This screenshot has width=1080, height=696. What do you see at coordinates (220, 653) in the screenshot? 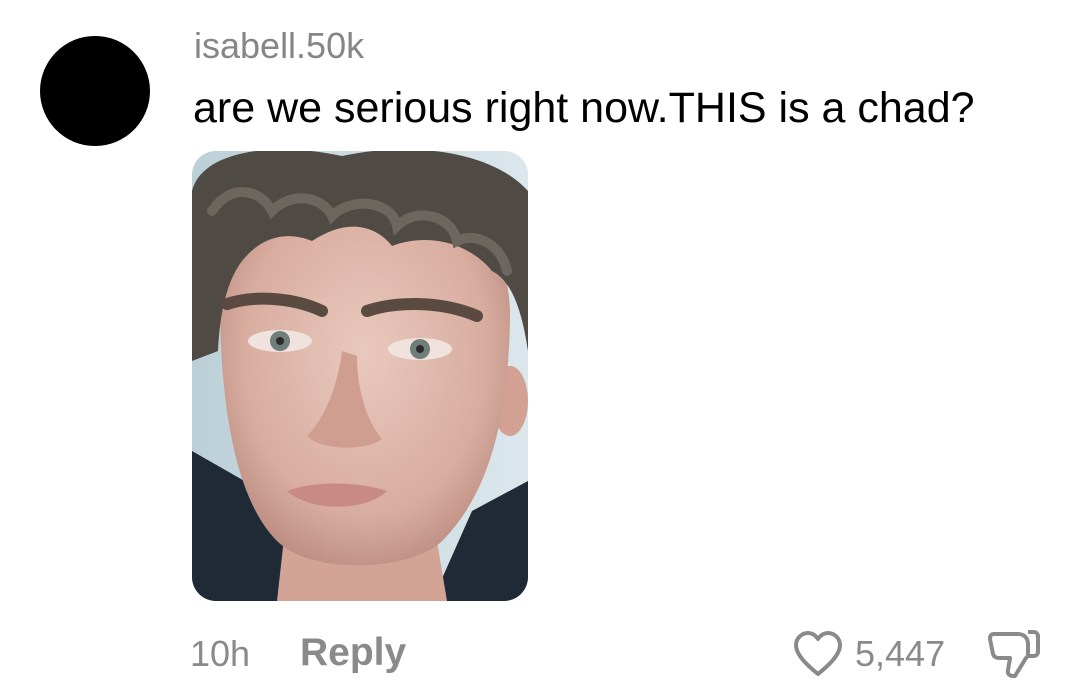
I see `comment-timestamp: 10h` at bounding box center [220, 653].